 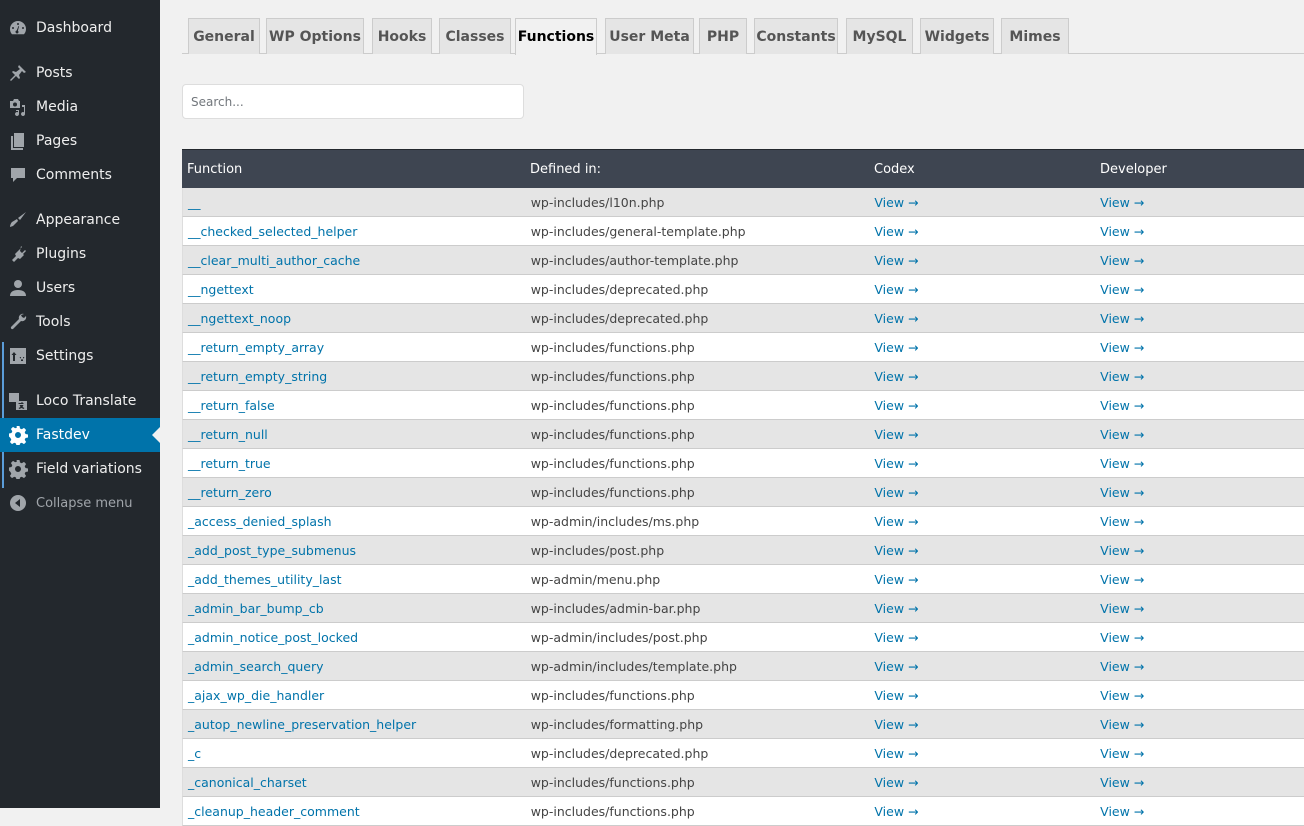 What do you see at coordinates (1035, 36) in the screenshot?
I see `tab-mimes: Mimes` at bounding box center [1035, 36].